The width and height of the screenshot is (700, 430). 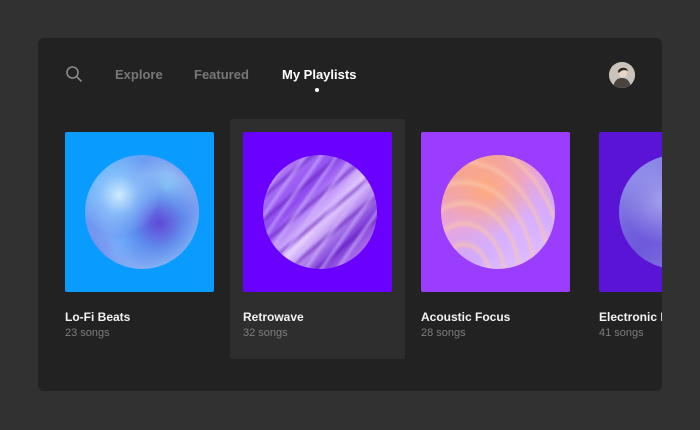 What do you see at coordinates (273, 317) in the screenshot?
I see `playlist-title: Retrowave` at bounding box center [273, 317].